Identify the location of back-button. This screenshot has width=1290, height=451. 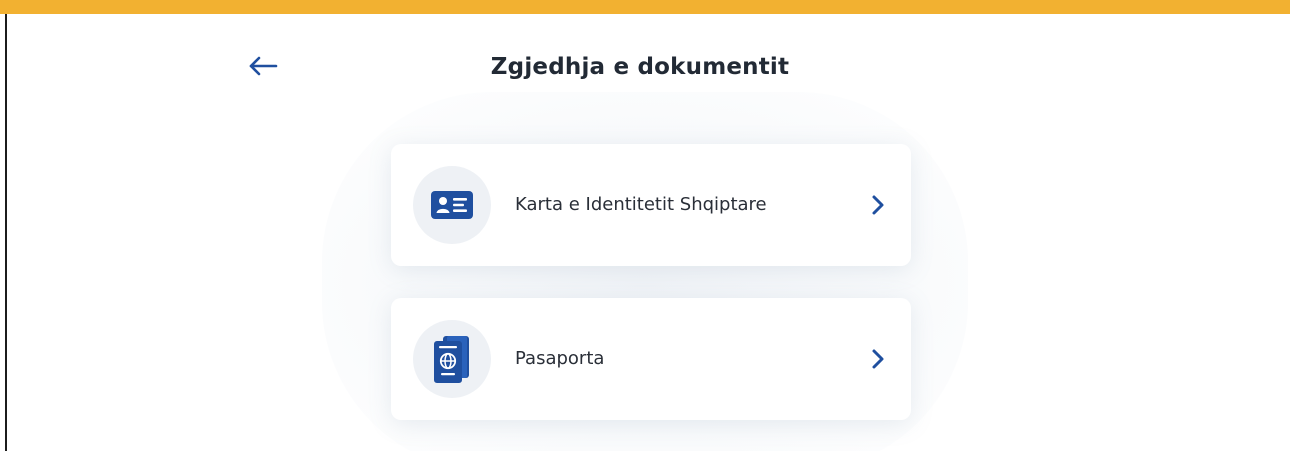
(263, 66).